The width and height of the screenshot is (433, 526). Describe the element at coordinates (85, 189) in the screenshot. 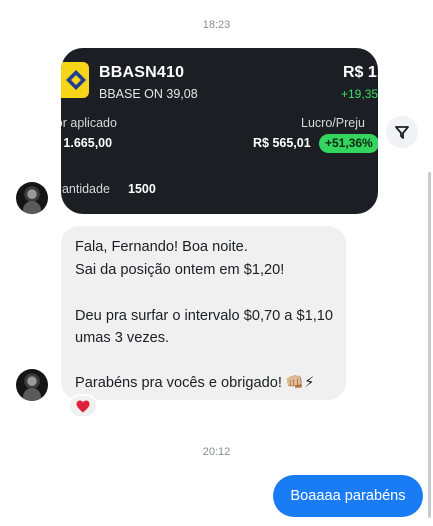

I see `quantity-label: uantidade` at that location.